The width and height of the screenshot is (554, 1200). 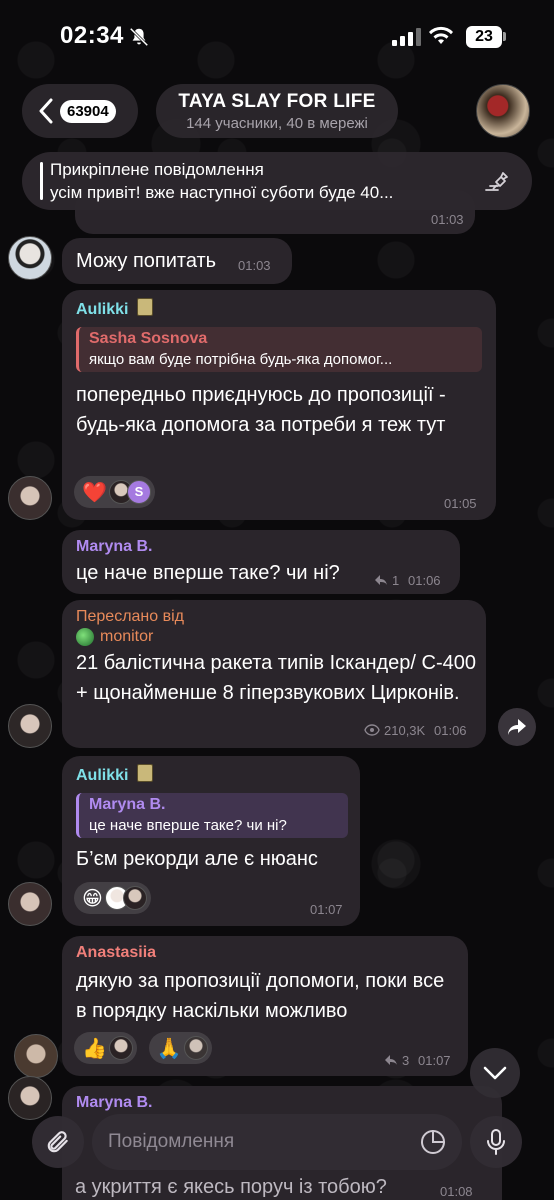 I want to click on pinned-title: Прикріплене повідомлення, so click(x=157, y=169).